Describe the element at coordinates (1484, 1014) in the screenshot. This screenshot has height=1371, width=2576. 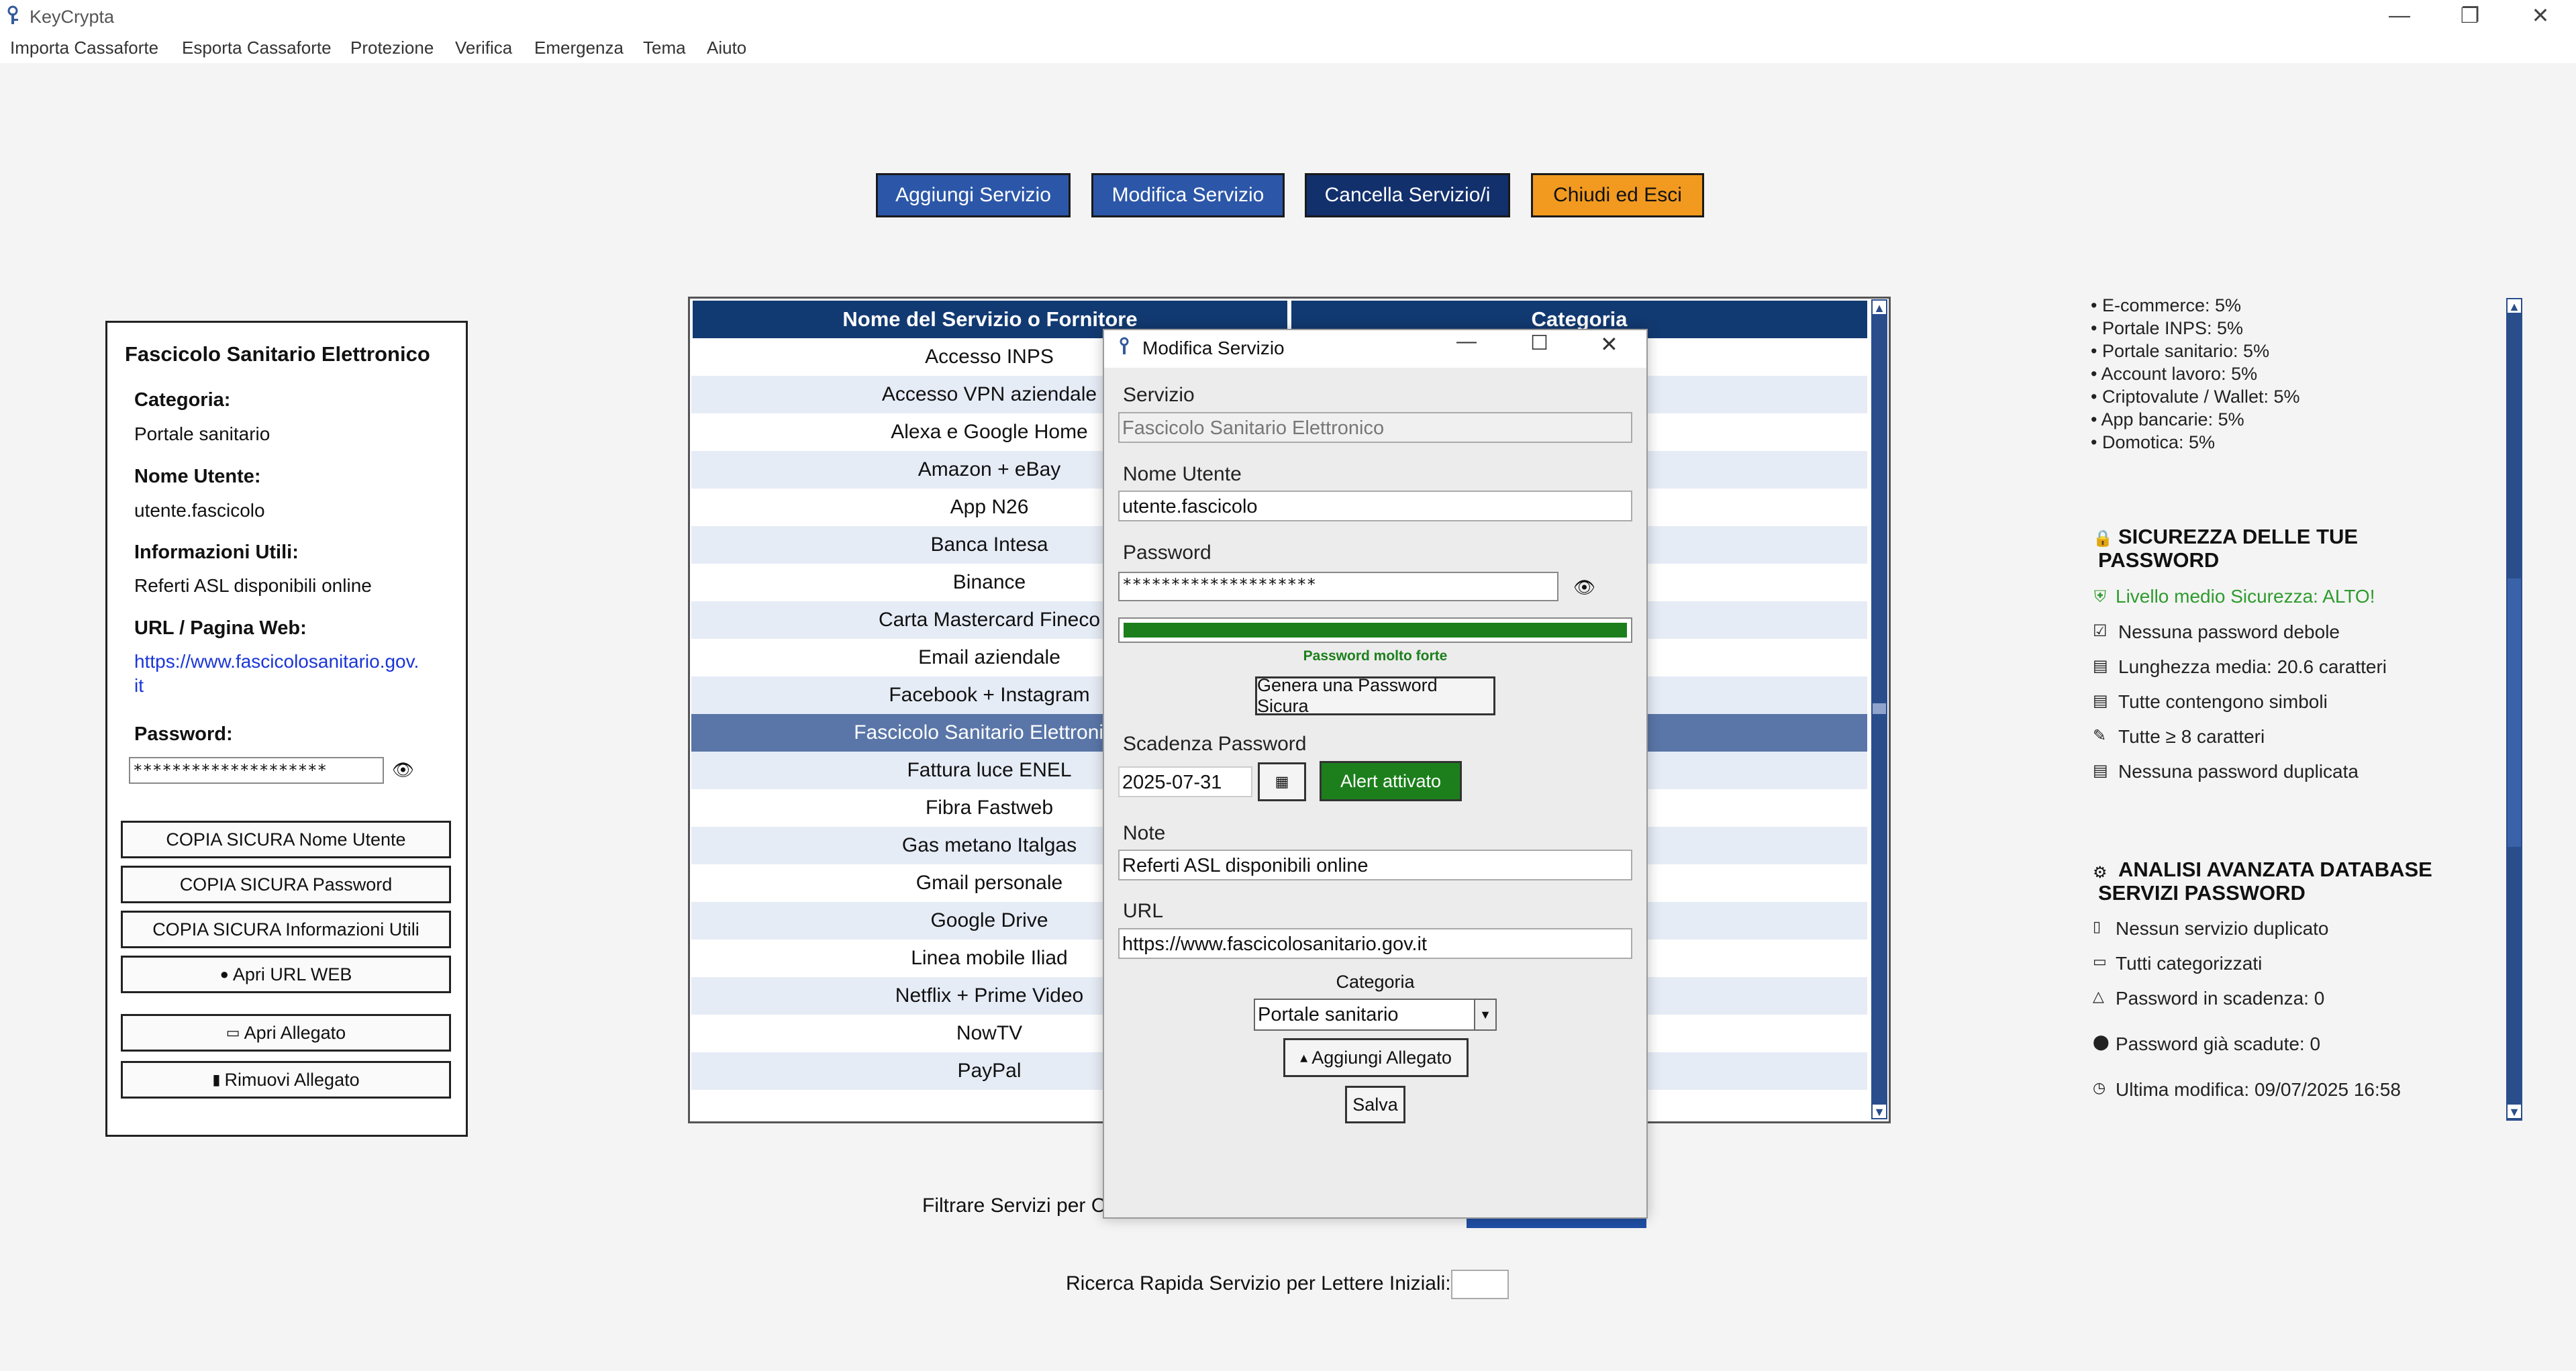
I see `chevron-down-icon: ▼` at that location.